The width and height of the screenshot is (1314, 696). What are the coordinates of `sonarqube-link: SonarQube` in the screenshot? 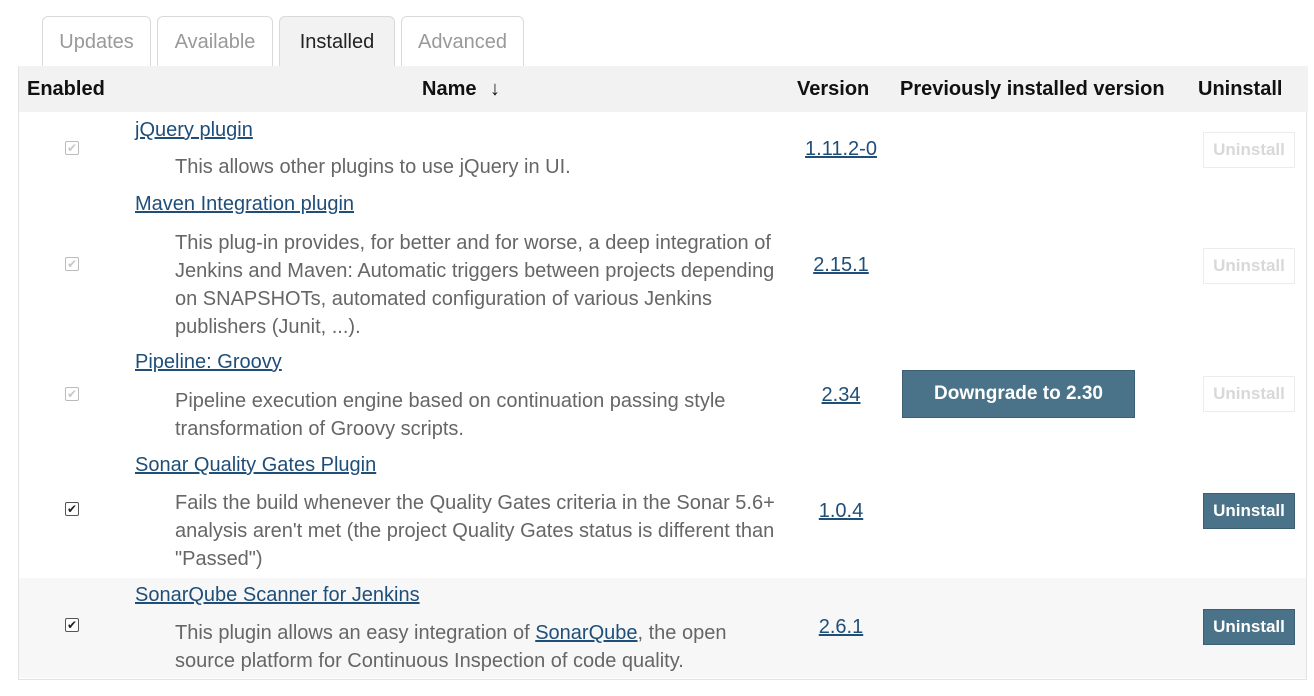 It's located at (586, 633).